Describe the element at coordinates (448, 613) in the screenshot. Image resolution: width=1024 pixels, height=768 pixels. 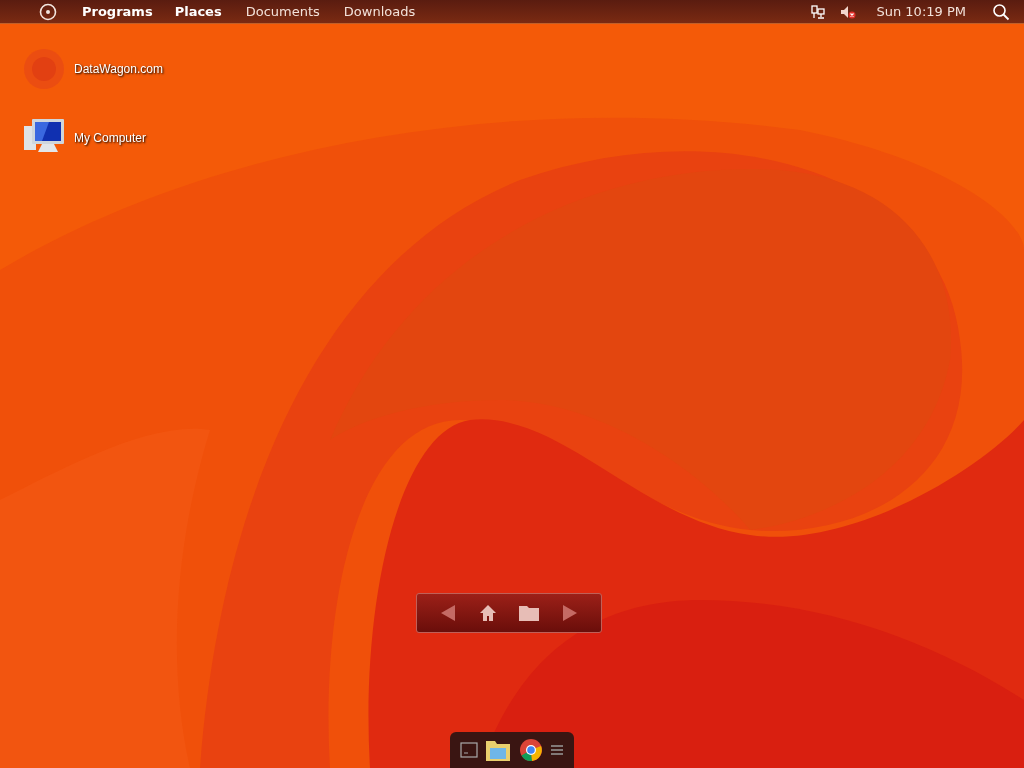
I see `back-arrow-icon` at that location.